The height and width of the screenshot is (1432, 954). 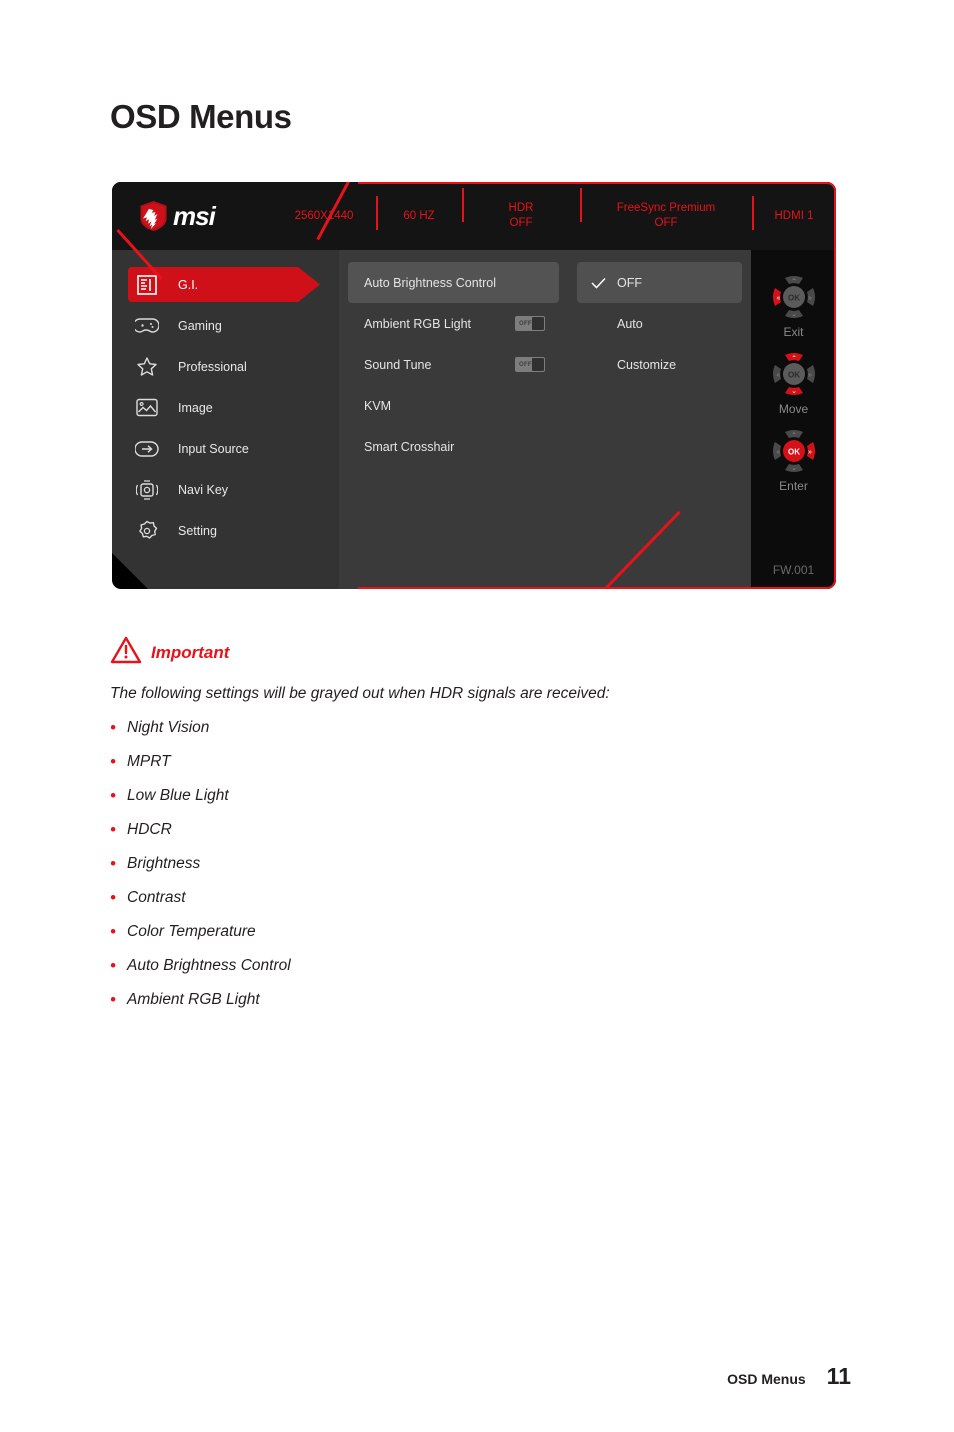 I want to click on sidebar-item-label: Navi Key, so click(x=203, y=489).